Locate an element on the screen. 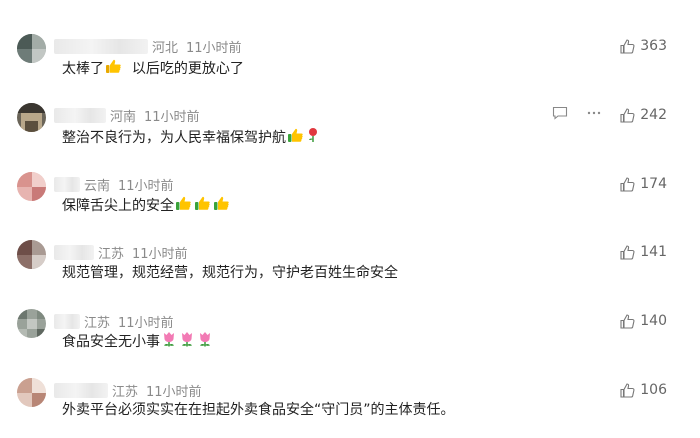 The height and width of the screenshot is (438, 700). comment-item: 河北 11小时前 太棒了 以后吃的更放心了 363 is located at coordinates (350, 64).